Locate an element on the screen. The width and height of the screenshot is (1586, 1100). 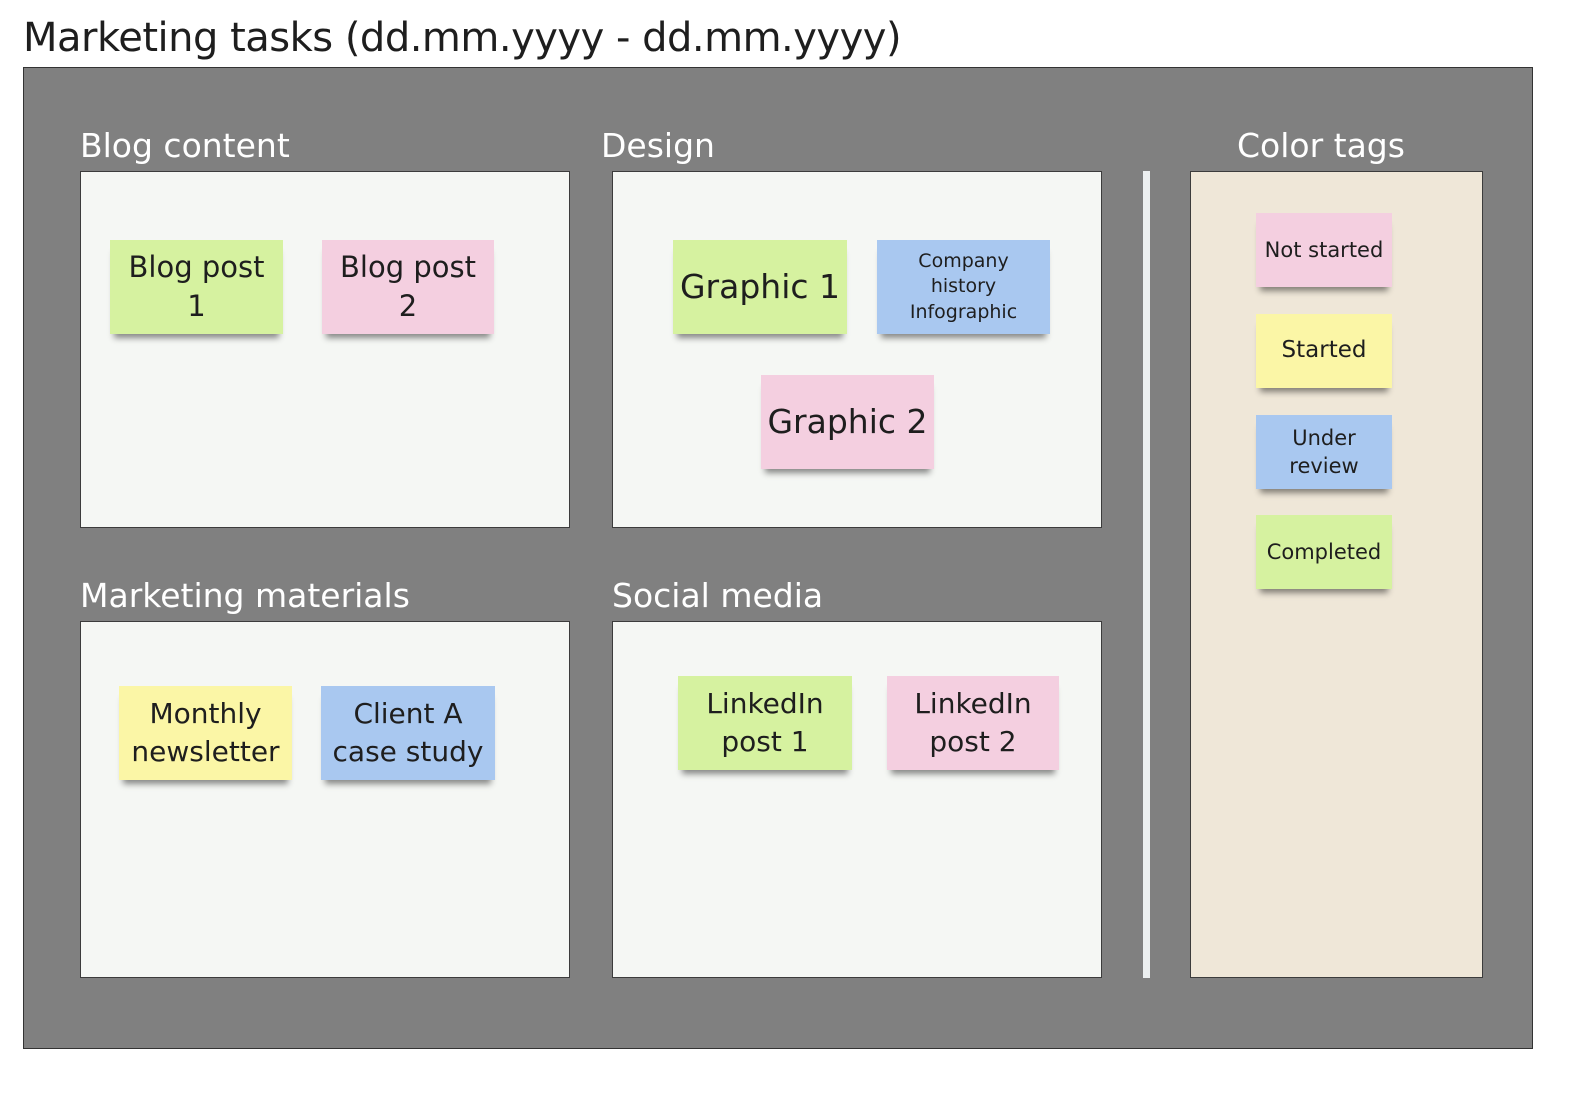
sticky-note-linkedin-post-1: LinkedIn post 1 is located at coordinates (765, 723).